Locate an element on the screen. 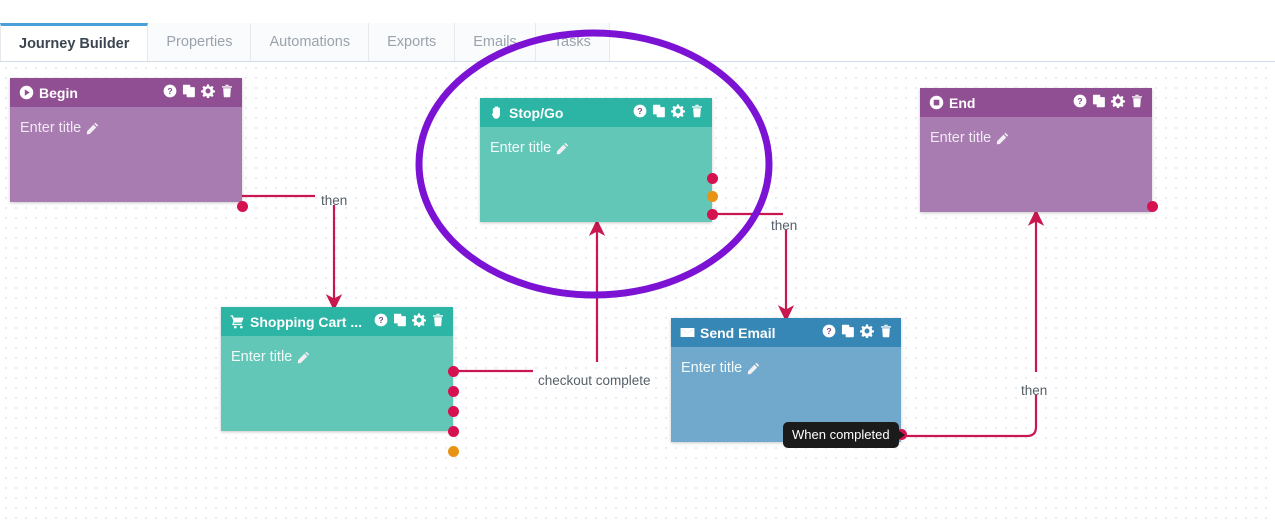  tab-label: Properties is located at coordinates (199, 42).